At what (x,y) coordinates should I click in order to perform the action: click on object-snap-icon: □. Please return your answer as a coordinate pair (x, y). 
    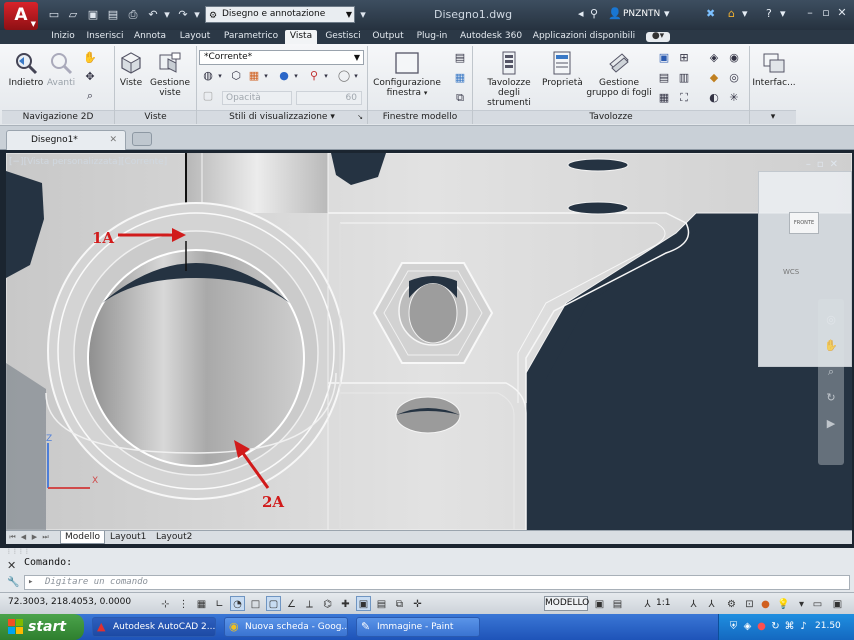
    Looking at the image, I should click on (255, 603).